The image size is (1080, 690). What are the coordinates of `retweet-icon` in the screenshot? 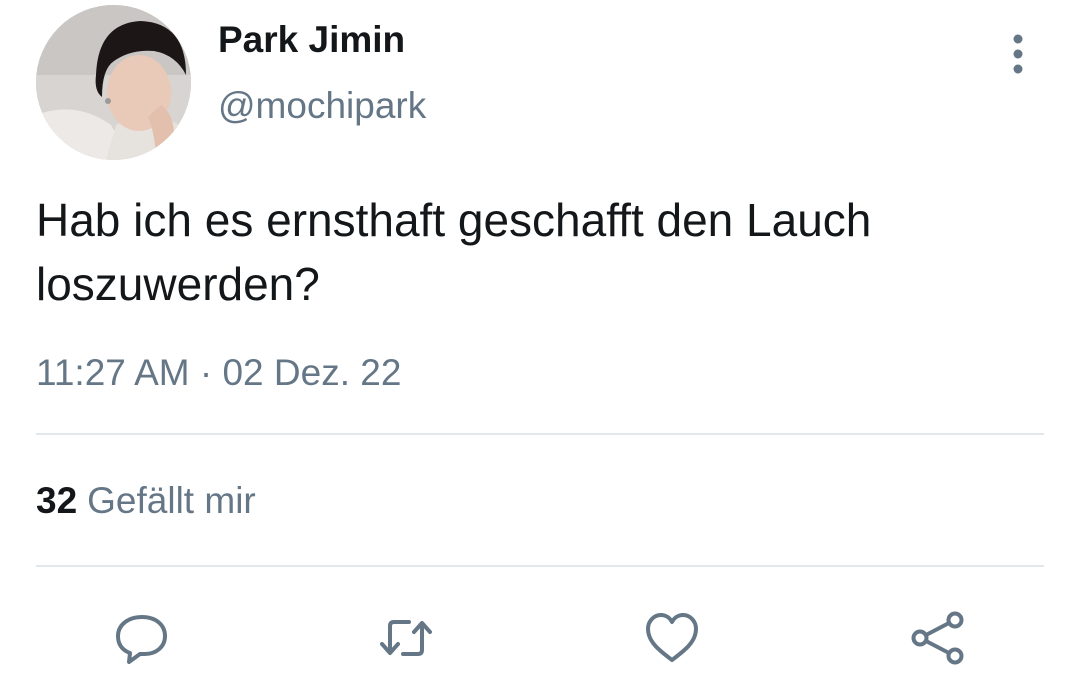 It's located at (406, 638).